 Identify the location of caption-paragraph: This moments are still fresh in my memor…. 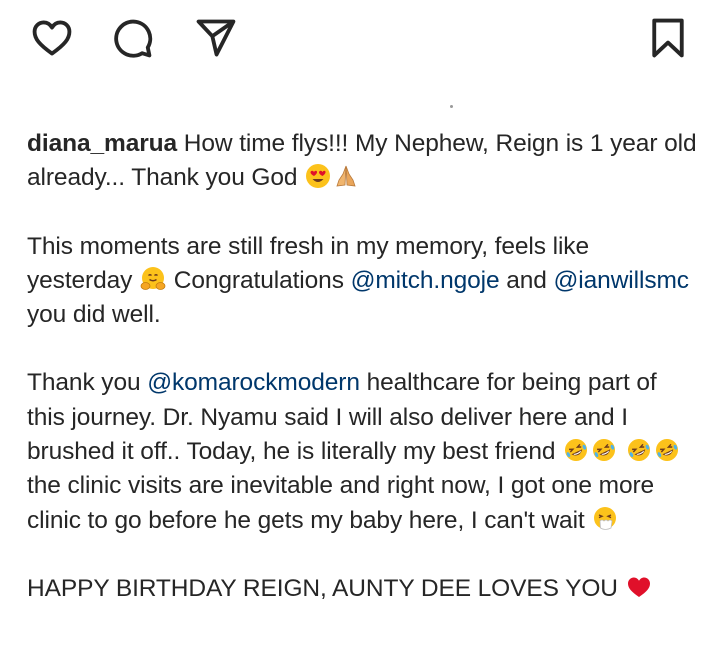
(363, 281).